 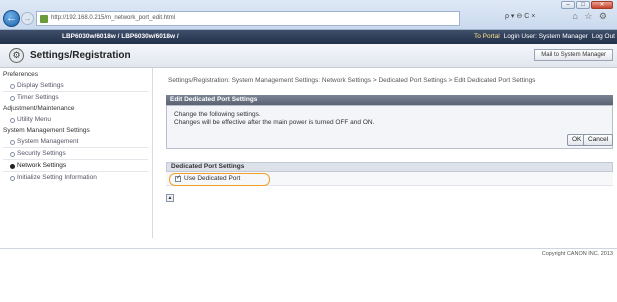 What do you see at coordinates (602, 5) in the screenshot?
I see `close-button: ✕` at bounding box center [602, 5].